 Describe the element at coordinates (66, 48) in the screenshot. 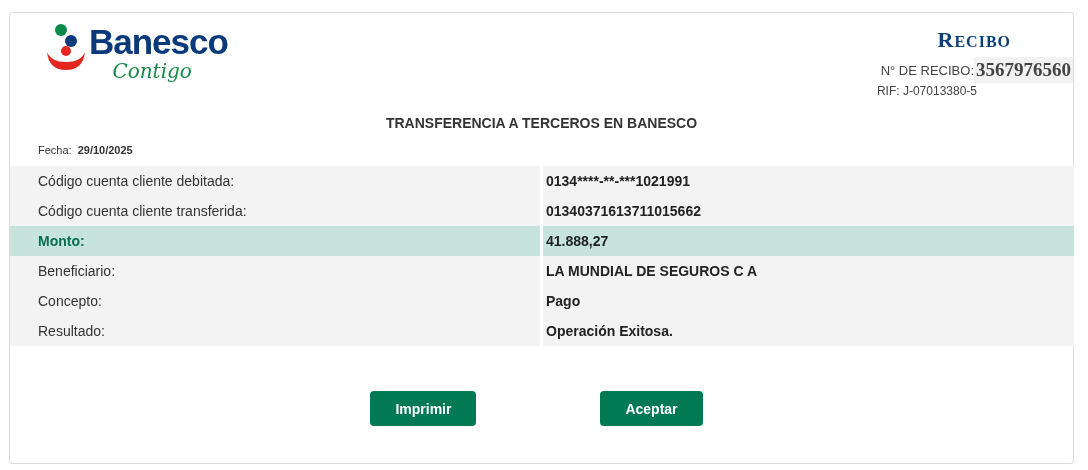

I see `logo-icon` at that location.